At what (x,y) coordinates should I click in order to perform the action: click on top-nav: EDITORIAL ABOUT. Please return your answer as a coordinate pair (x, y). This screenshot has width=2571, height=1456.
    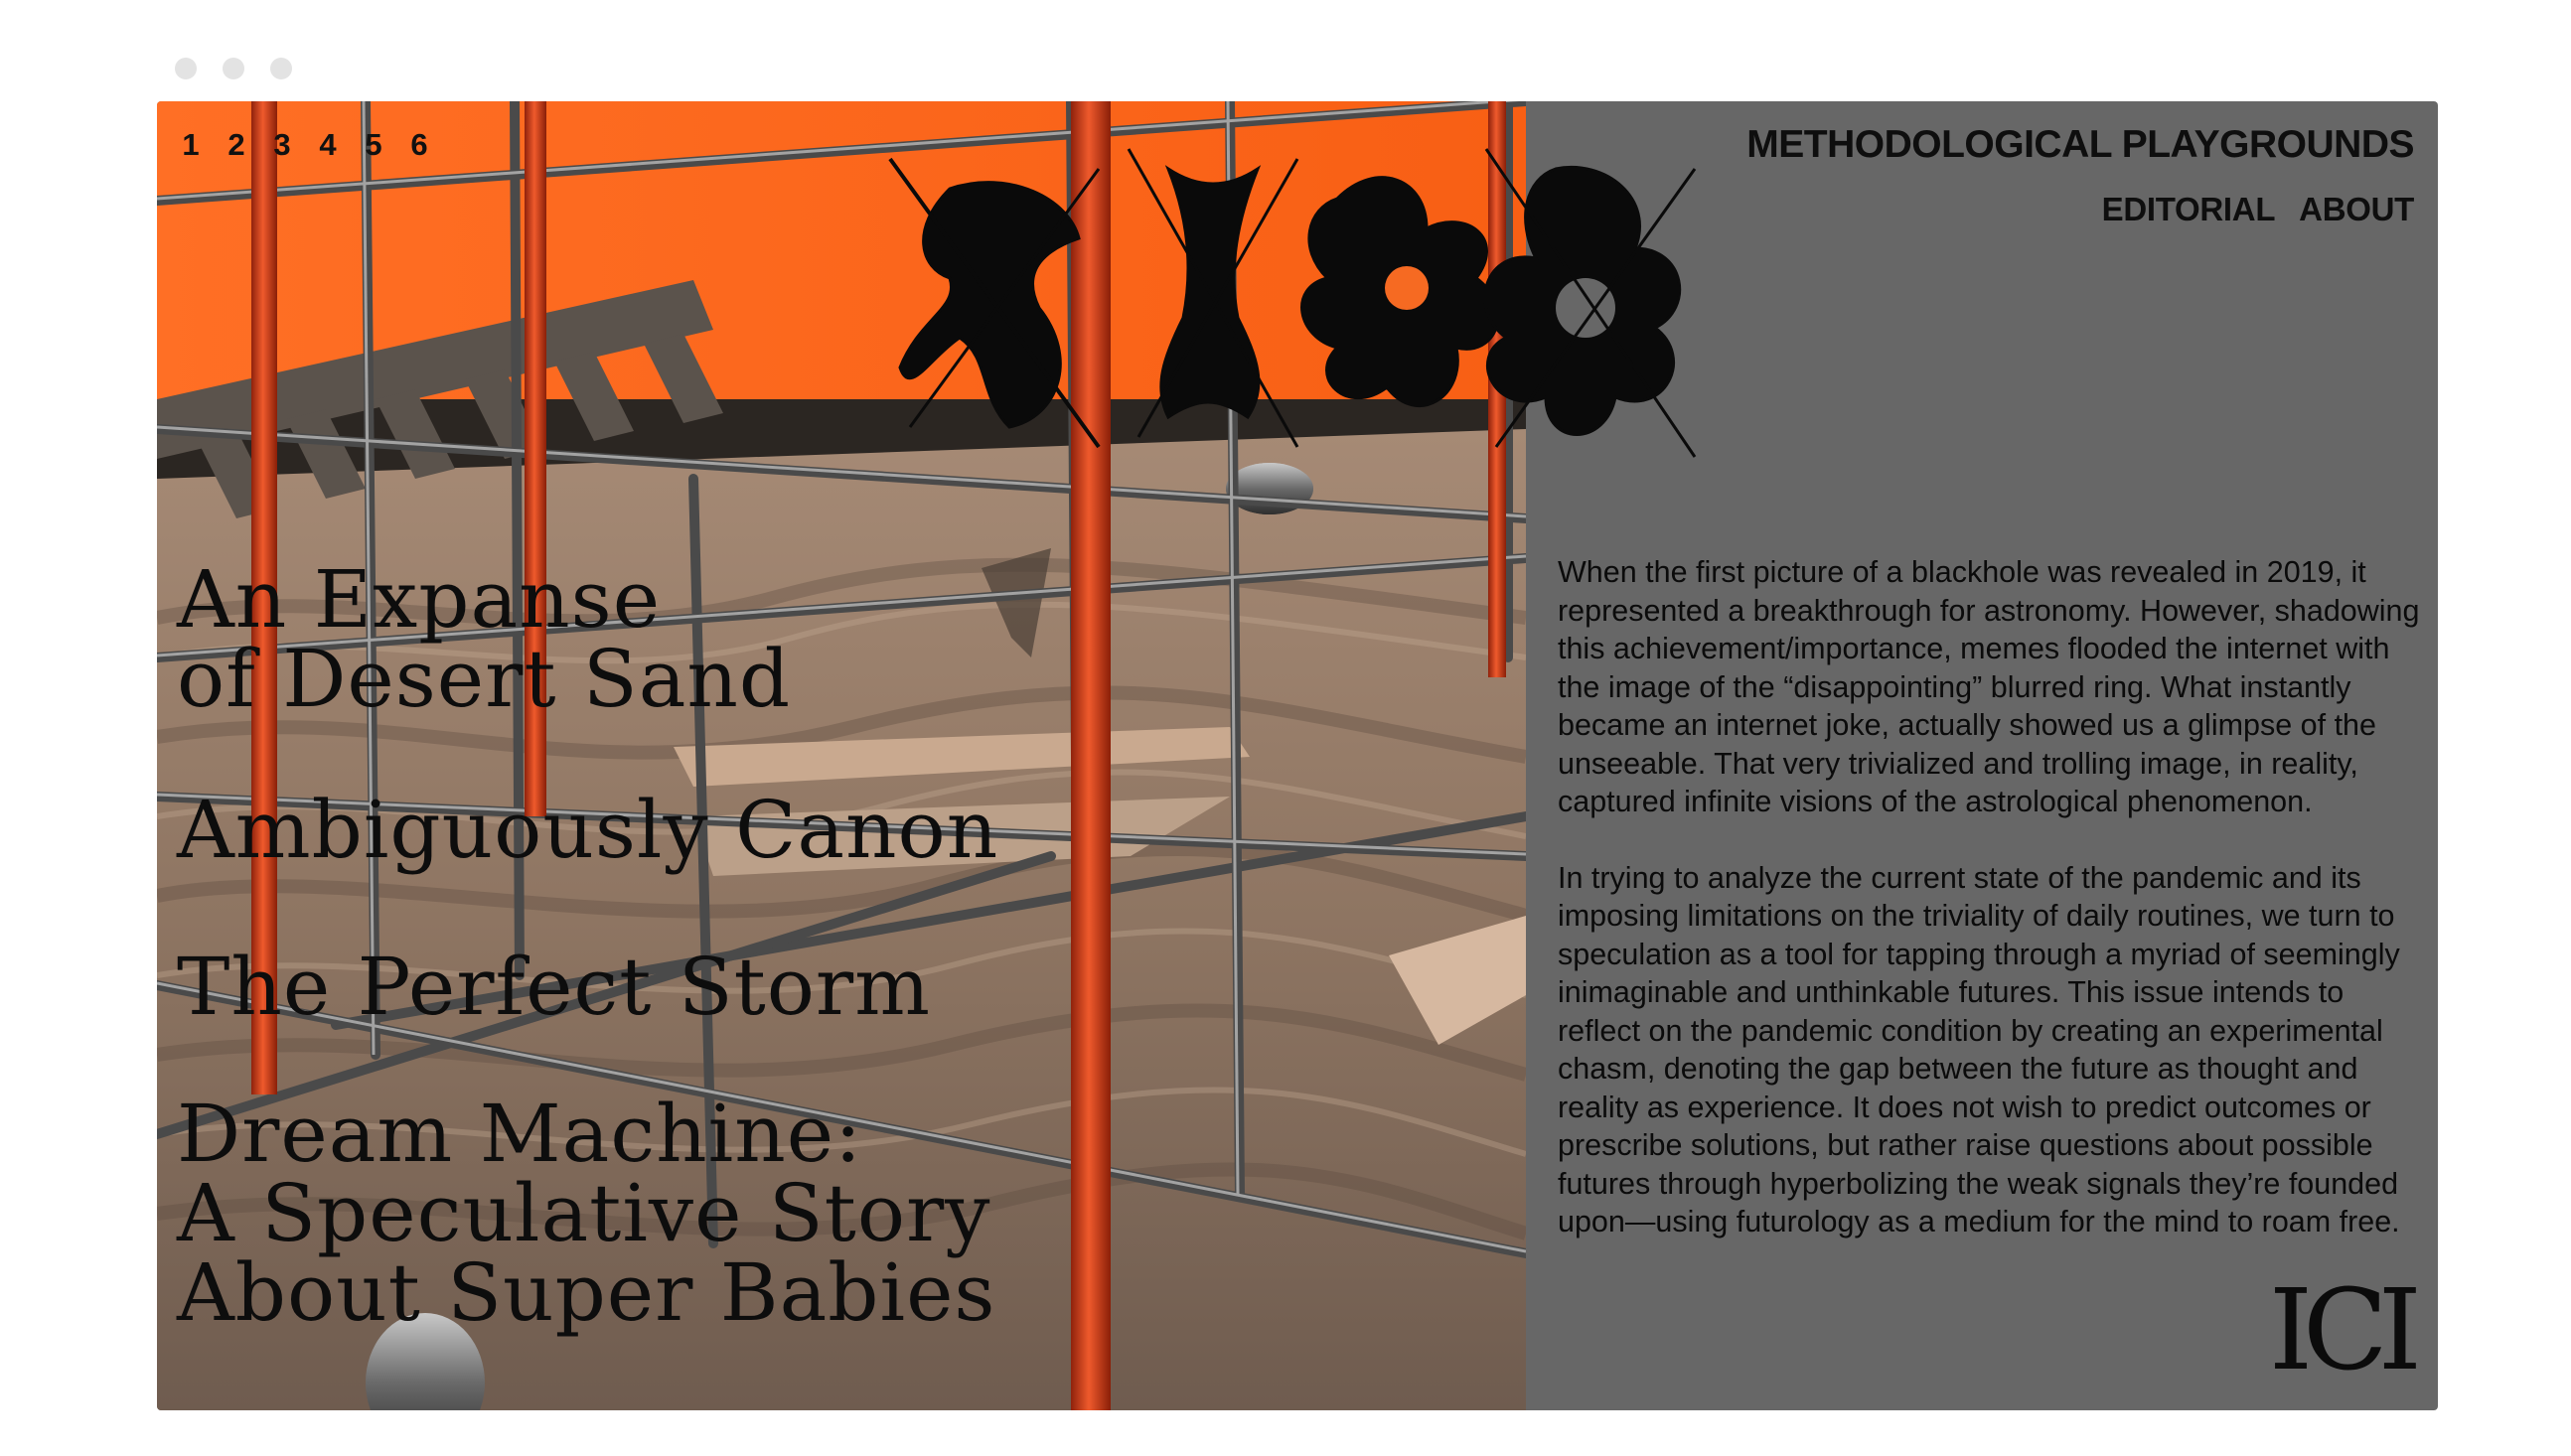
    Looking at the image, I should click on (2258, 210).